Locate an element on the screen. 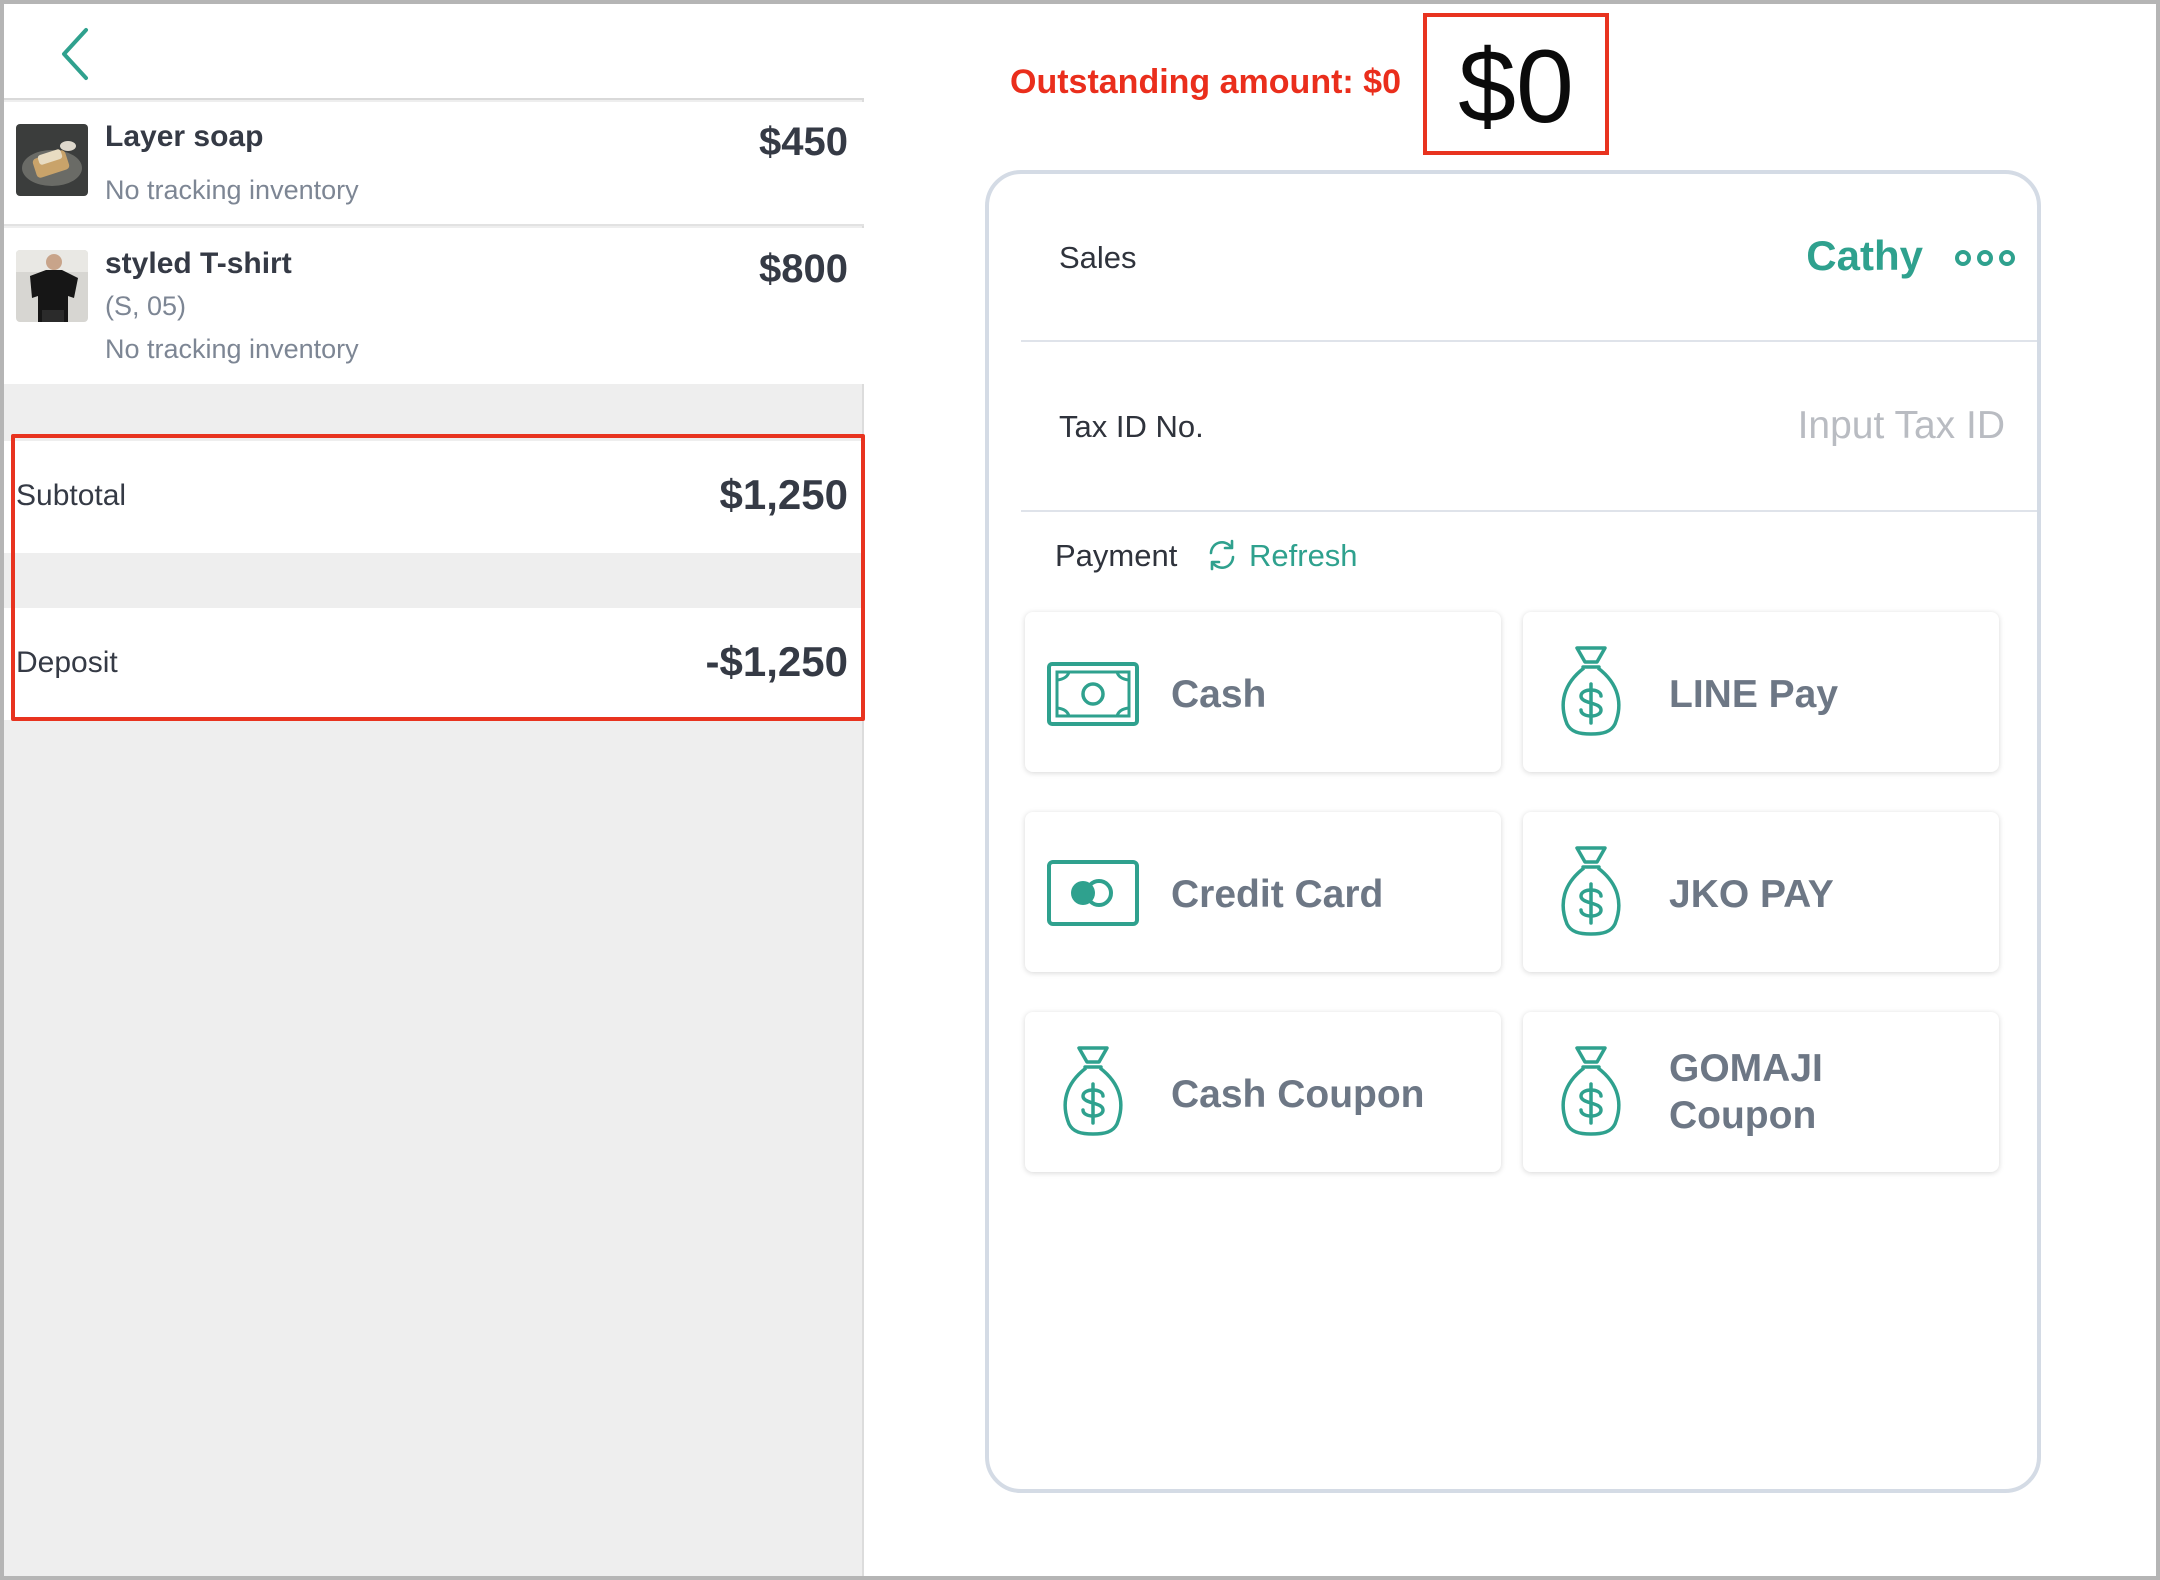 The image size is (2160, 1580). tax-id-row: Tax ID No. is located at coordinates (1529, 427).